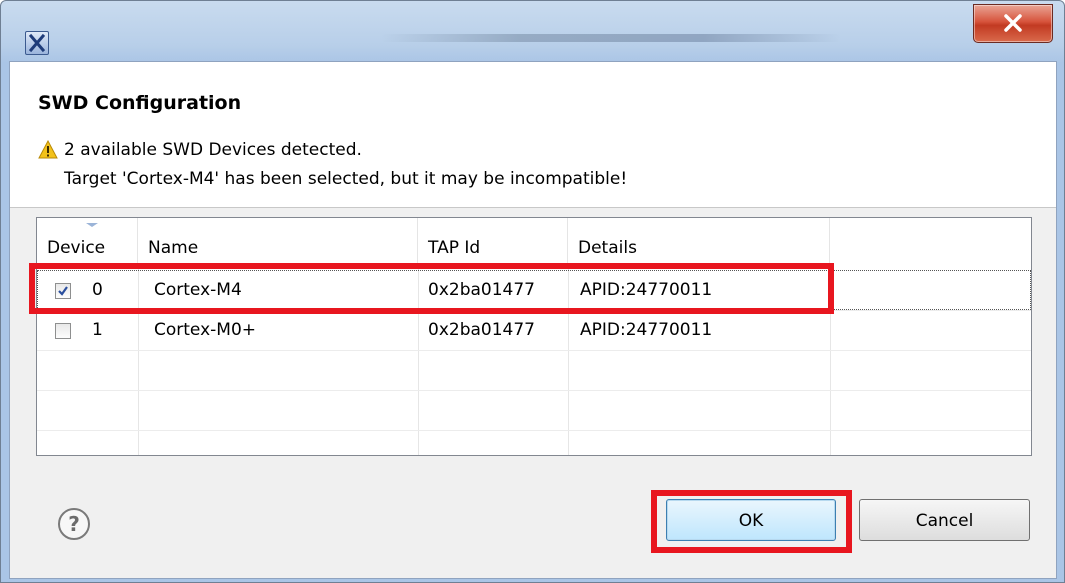 This screenshot has height=583, width=1065. I want to click on message-line-1: 2 available SWD Devices detected., so click(213, 150).